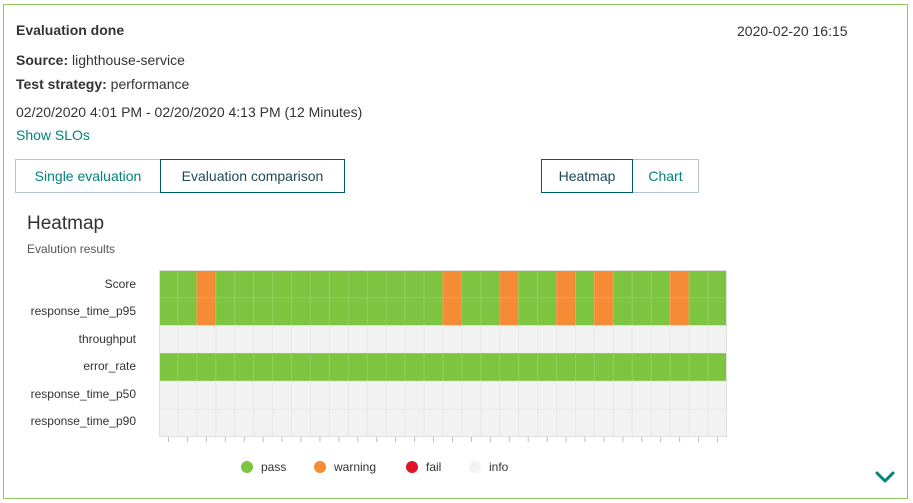  I want to click on chevron-down-icon, so click(885, 477).